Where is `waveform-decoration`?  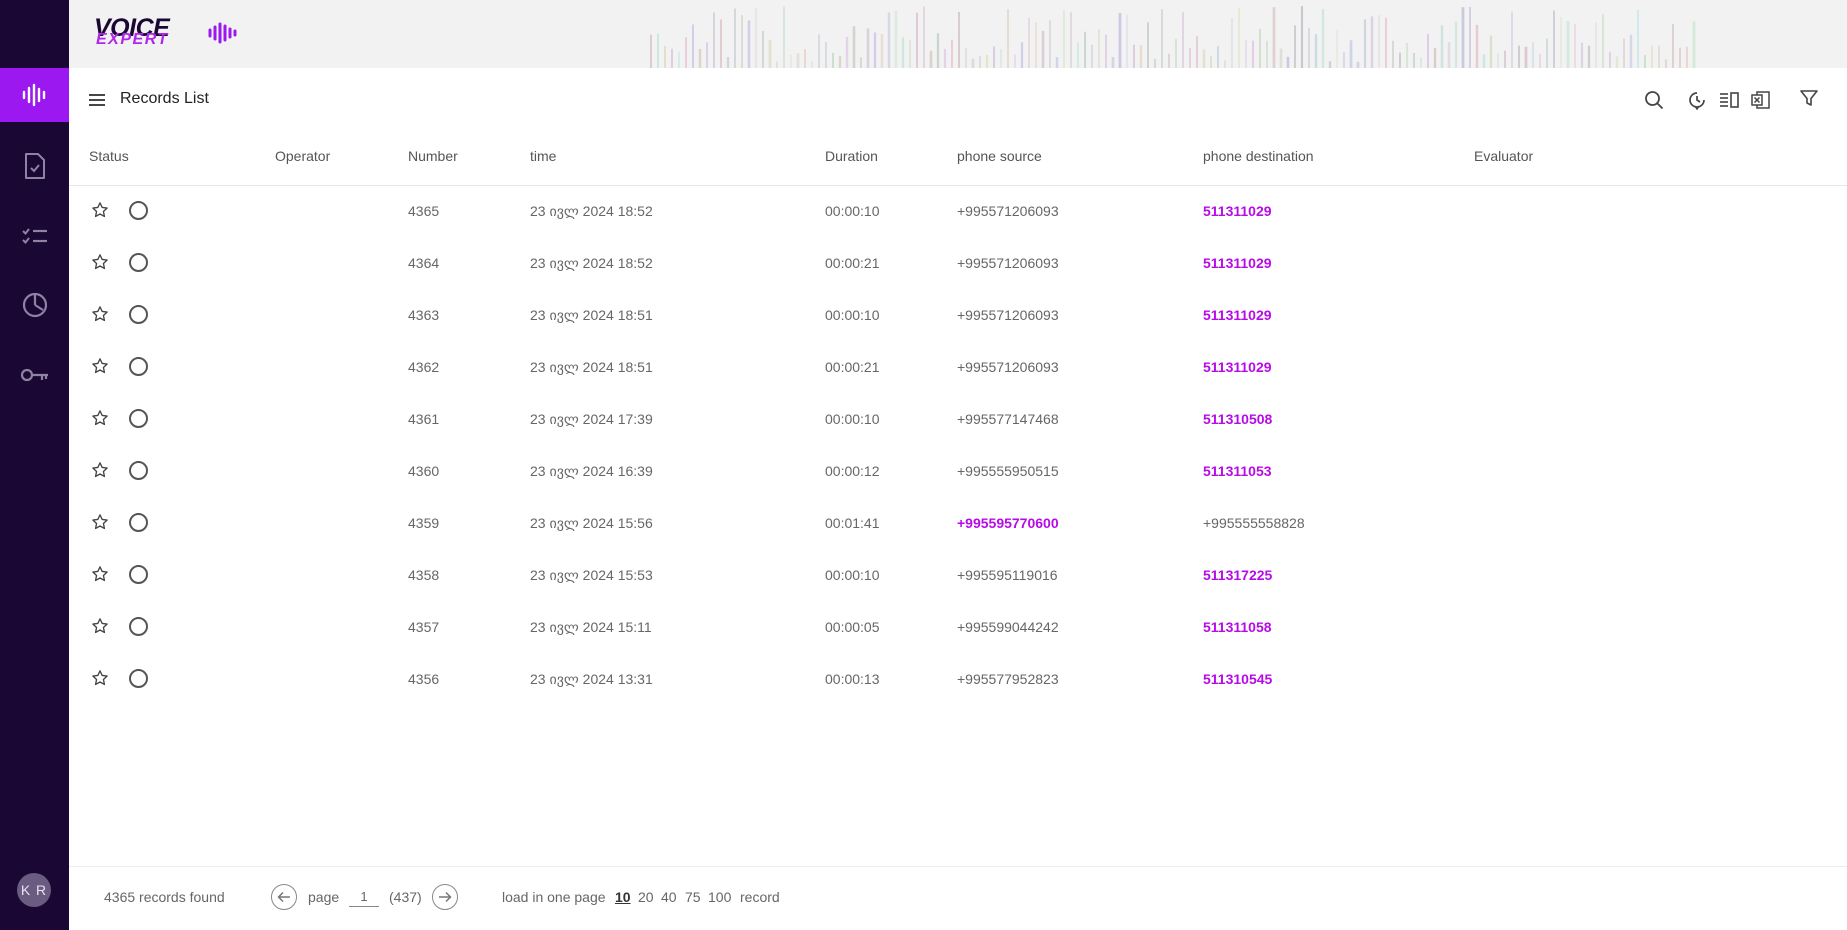 waveform-decoration is located at coordinates (1173, 37).